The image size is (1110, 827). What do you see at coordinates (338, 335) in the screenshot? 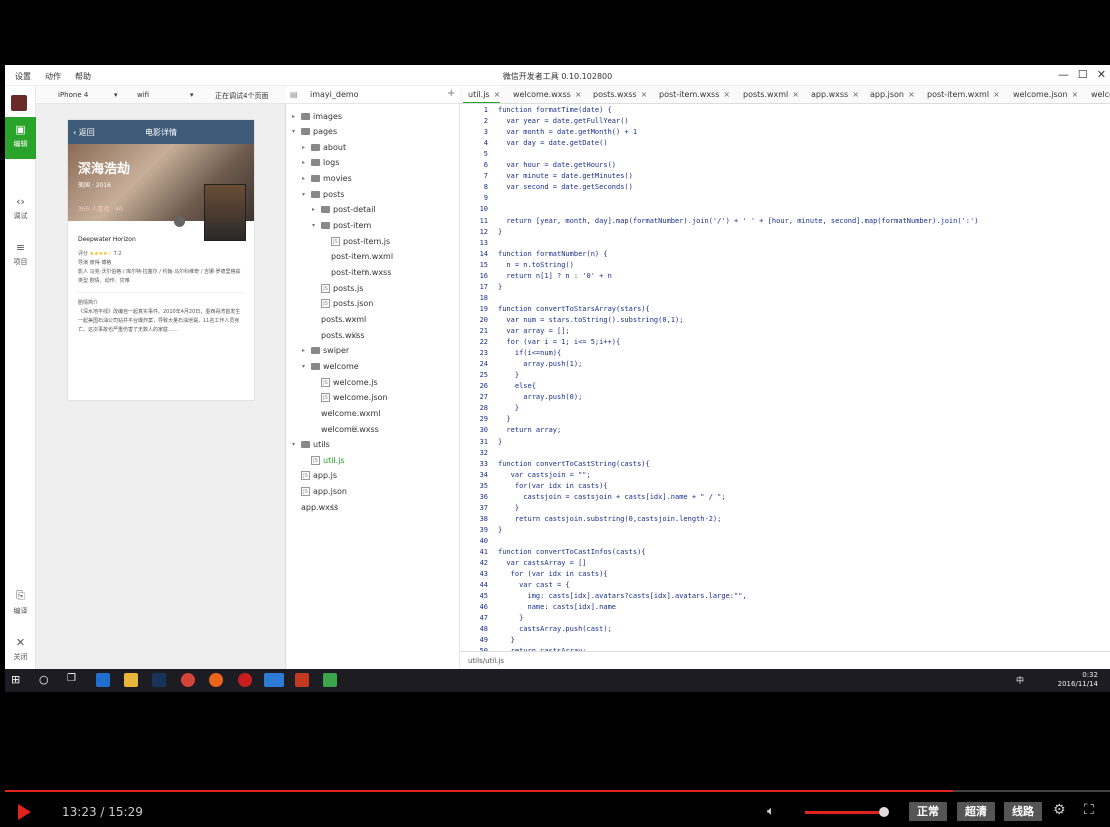
I see `tree-file: {} posts.wxss` at bounding box center [338, 335].